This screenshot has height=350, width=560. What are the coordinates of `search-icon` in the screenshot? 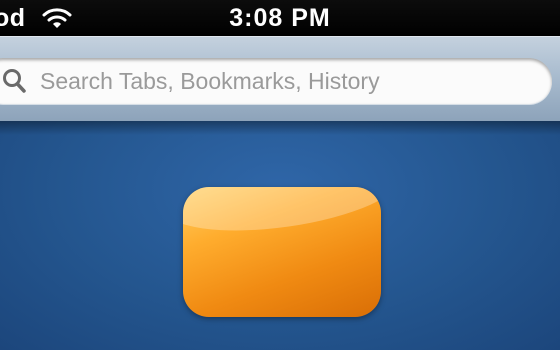 It's located at (14, 81).